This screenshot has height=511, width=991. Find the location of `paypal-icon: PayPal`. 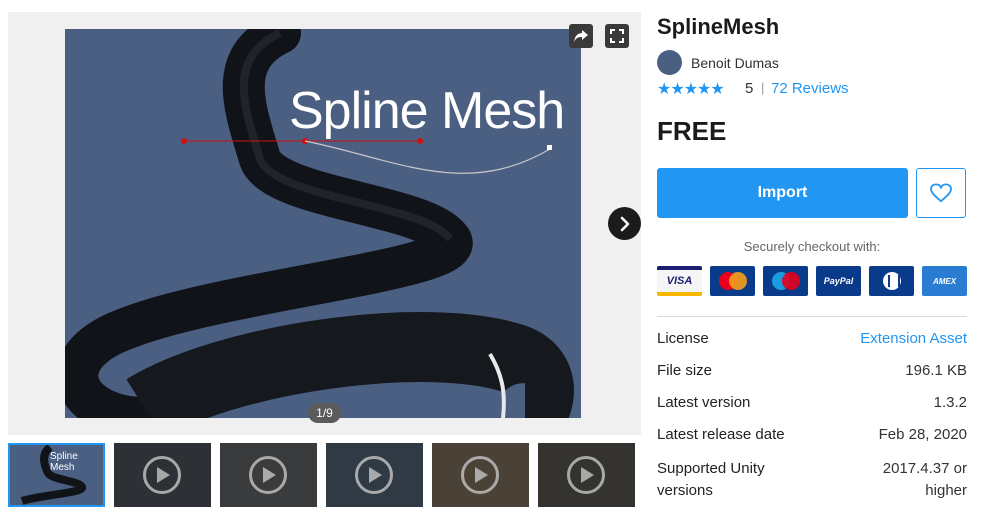

paypal-icon: PayPal is located at coordinates (838, 281).